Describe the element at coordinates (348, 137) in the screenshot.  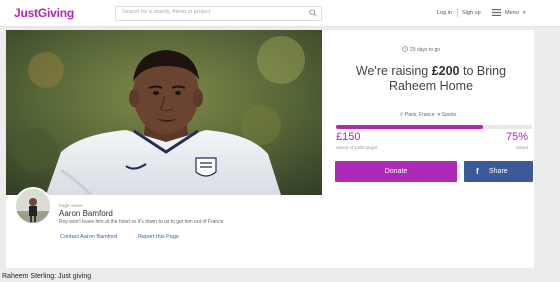
I see `amount-raised: £150` at that location.